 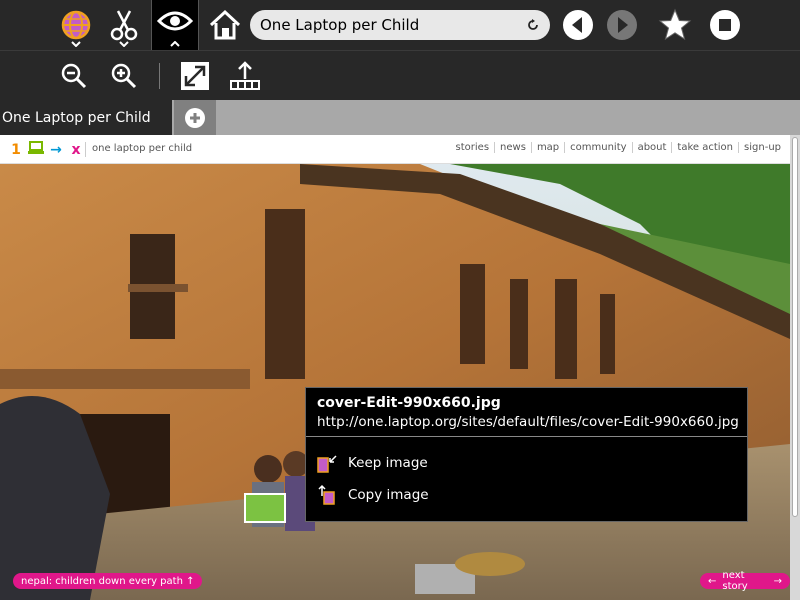 I want to click on back-arrow-icon, so click(x=578, y=25).